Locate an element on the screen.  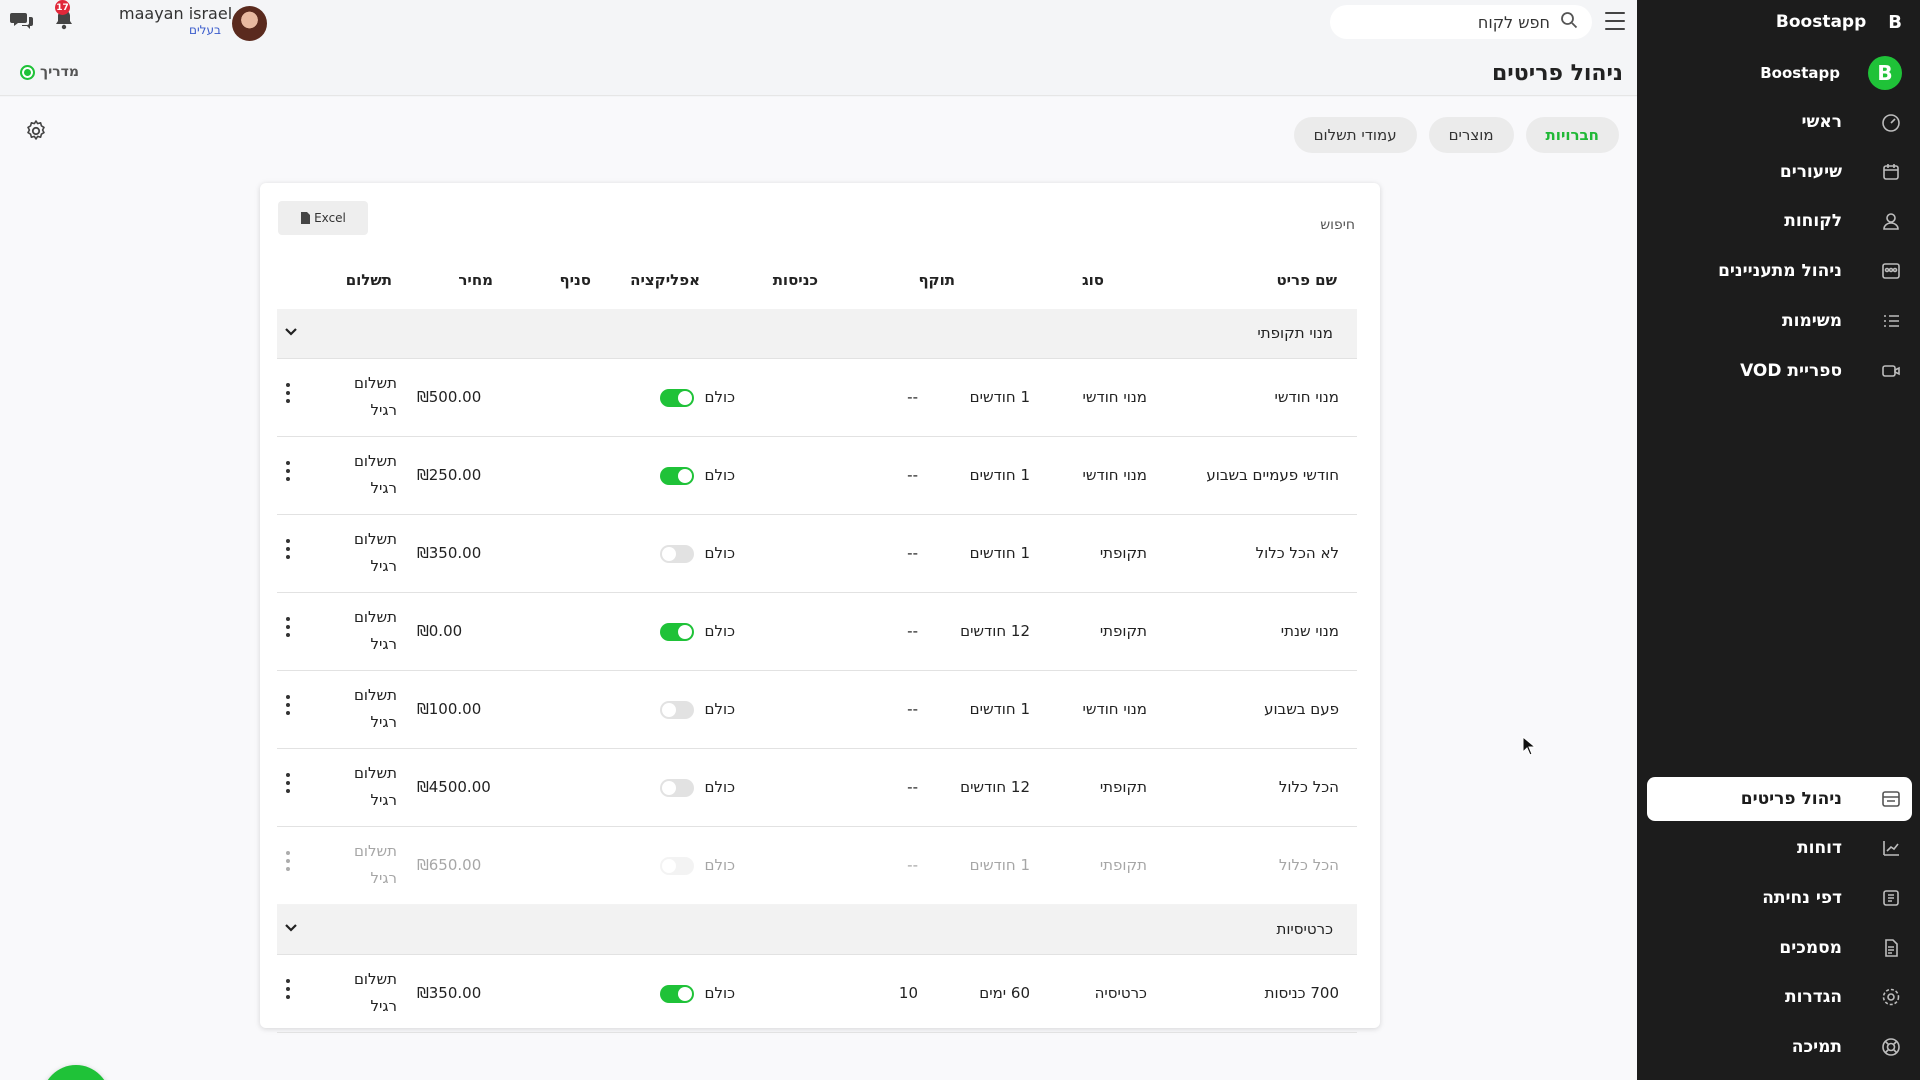
tab-memberships: חברויות is located at coordinates (1572, 135).